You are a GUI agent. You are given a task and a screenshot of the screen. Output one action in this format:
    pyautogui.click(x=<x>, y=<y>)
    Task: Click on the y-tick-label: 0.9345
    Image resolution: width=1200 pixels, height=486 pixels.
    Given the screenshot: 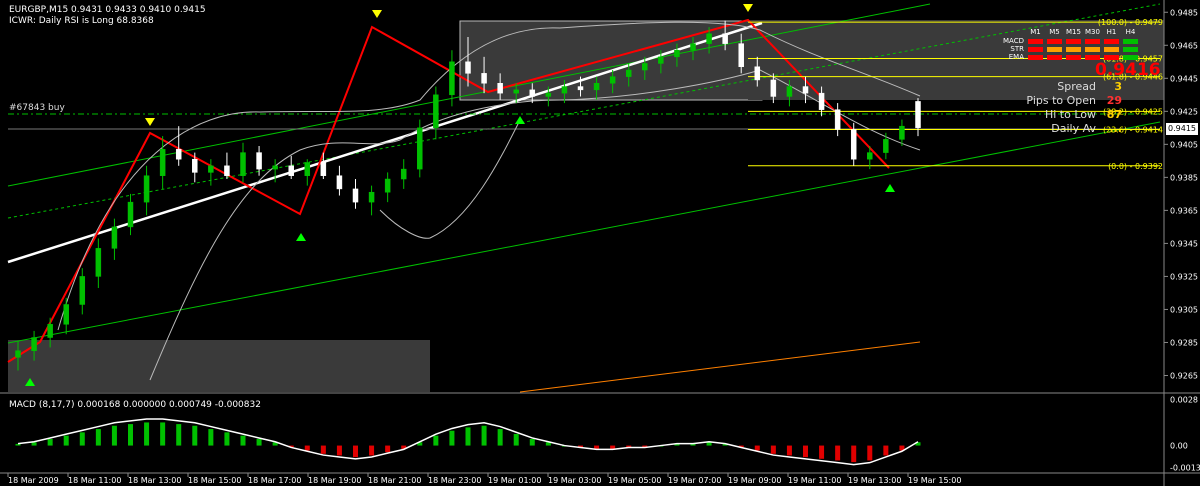 What is the action you would take?
    pyautogui.click(x=1184, y=243)
    